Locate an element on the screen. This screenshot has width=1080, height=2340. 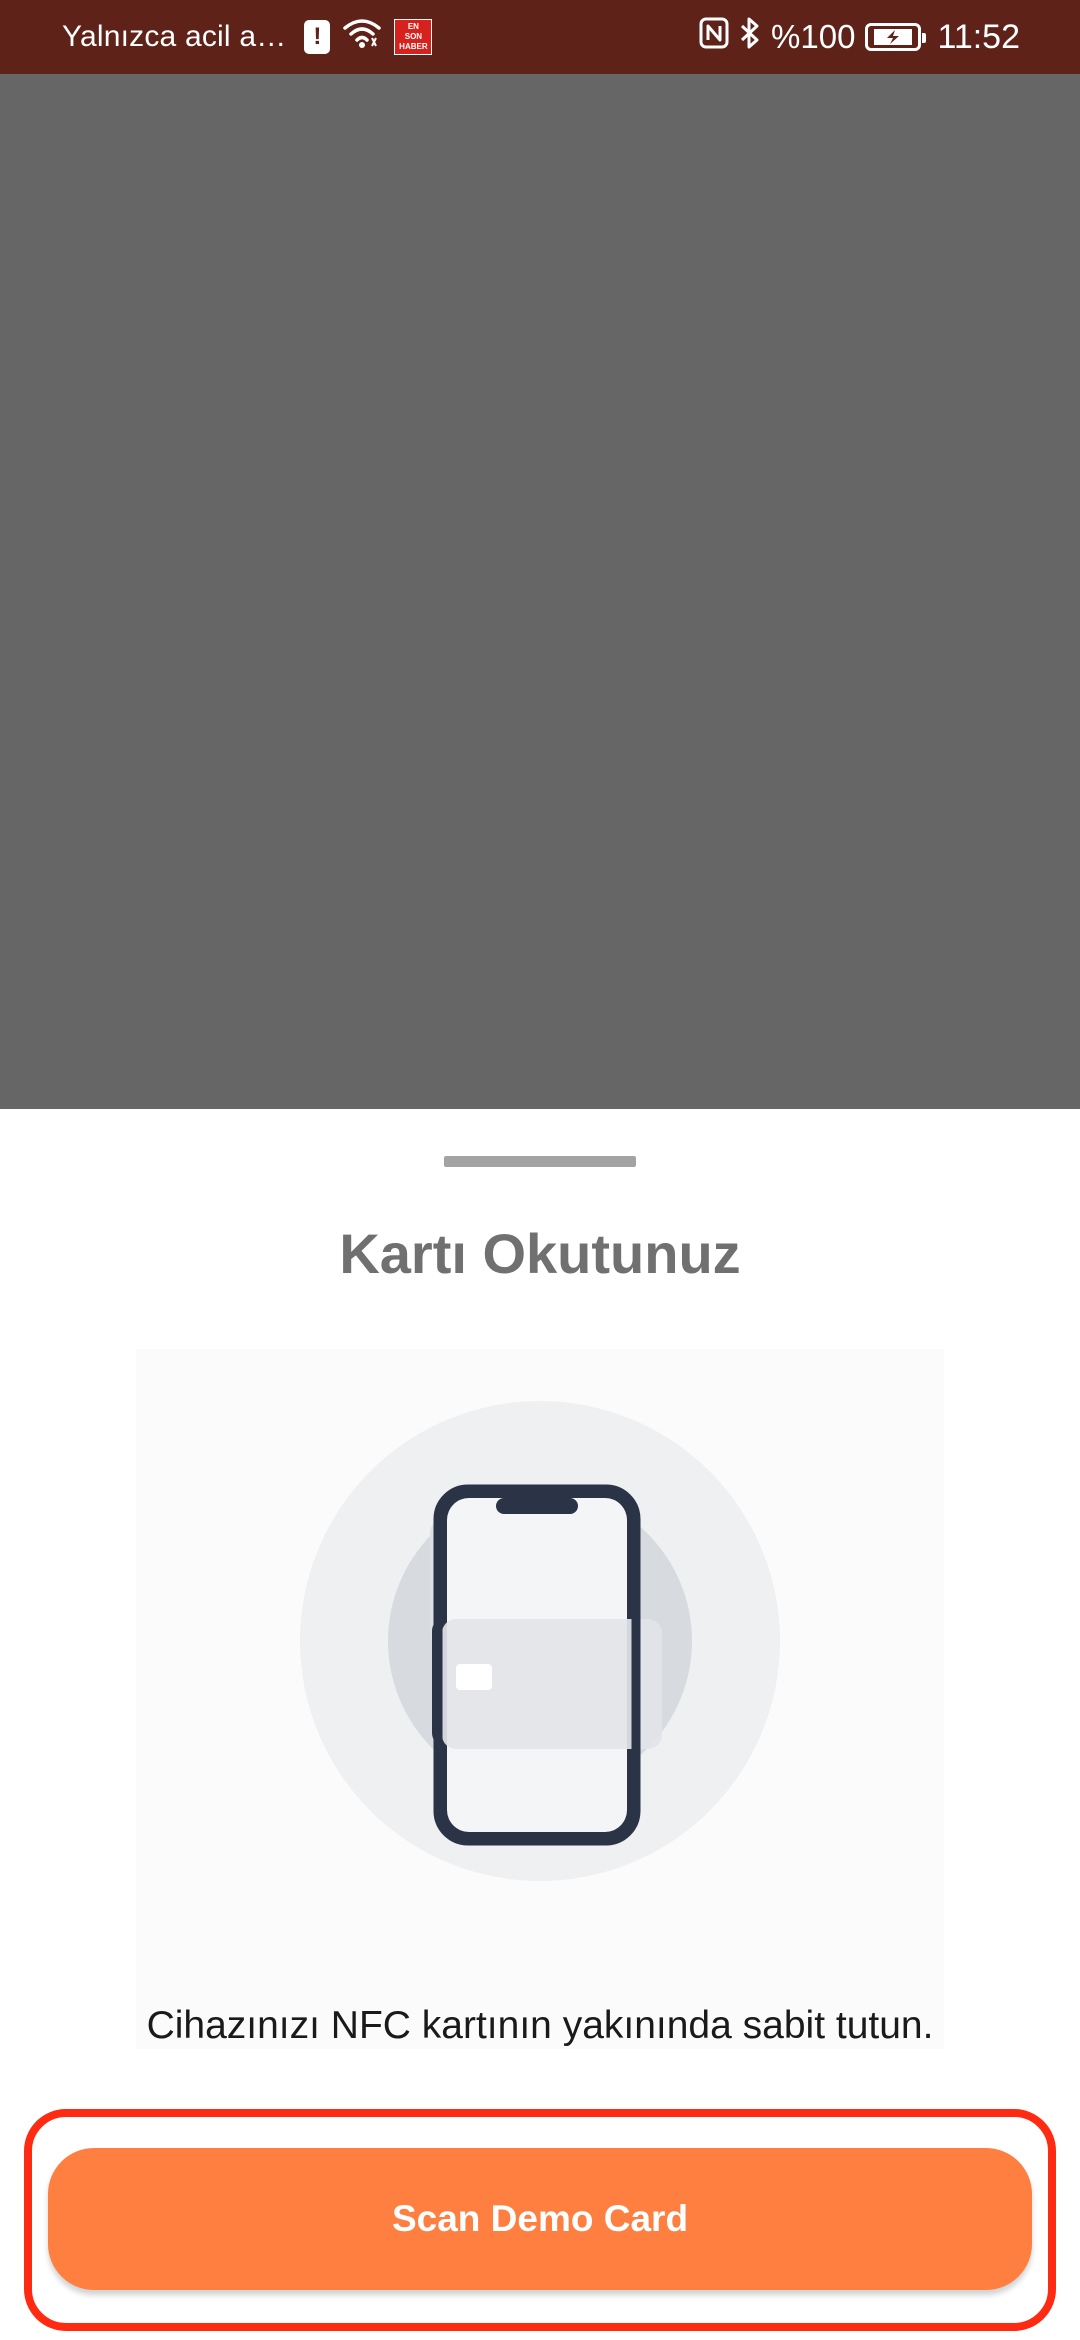
sheet-title: Kartı Okutunuz is located at coordinates (540, 1253).